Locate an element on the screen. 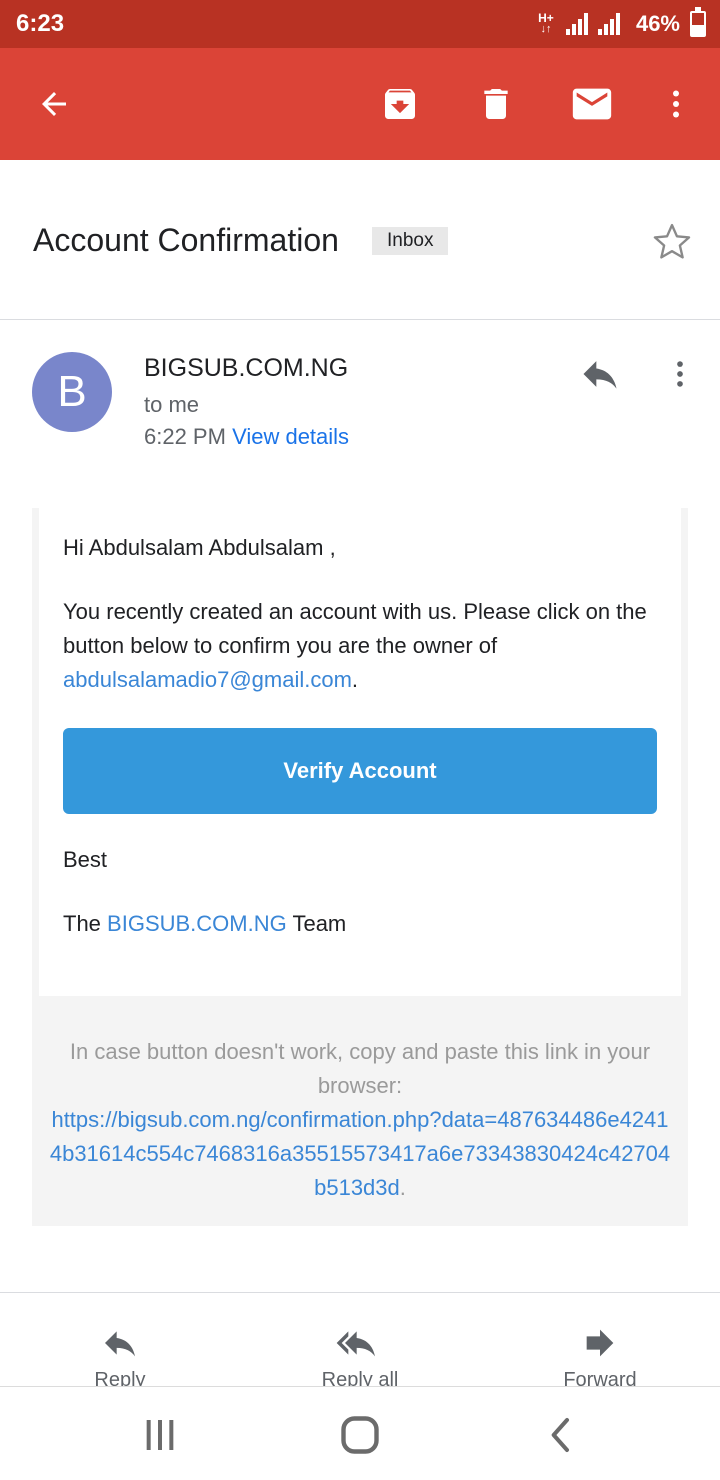 Image resolution: width=720 pixels, height=1480 pixels. forward-icon is located at coordinates (600, 1343).